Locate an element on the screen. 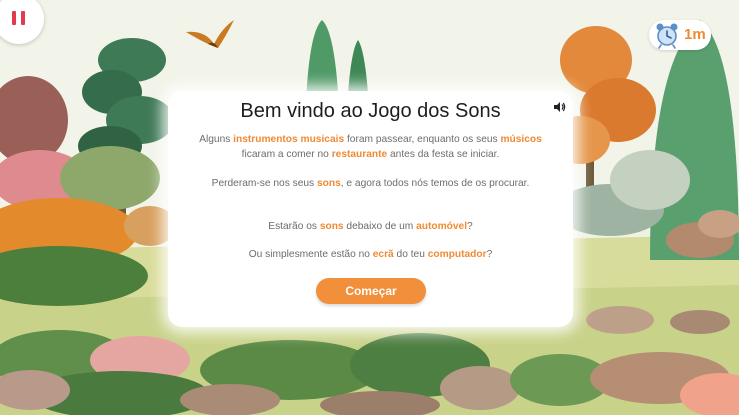 This screenshot has height=415, width=739. timer-value: 1m is located at coordinates (695, 34).